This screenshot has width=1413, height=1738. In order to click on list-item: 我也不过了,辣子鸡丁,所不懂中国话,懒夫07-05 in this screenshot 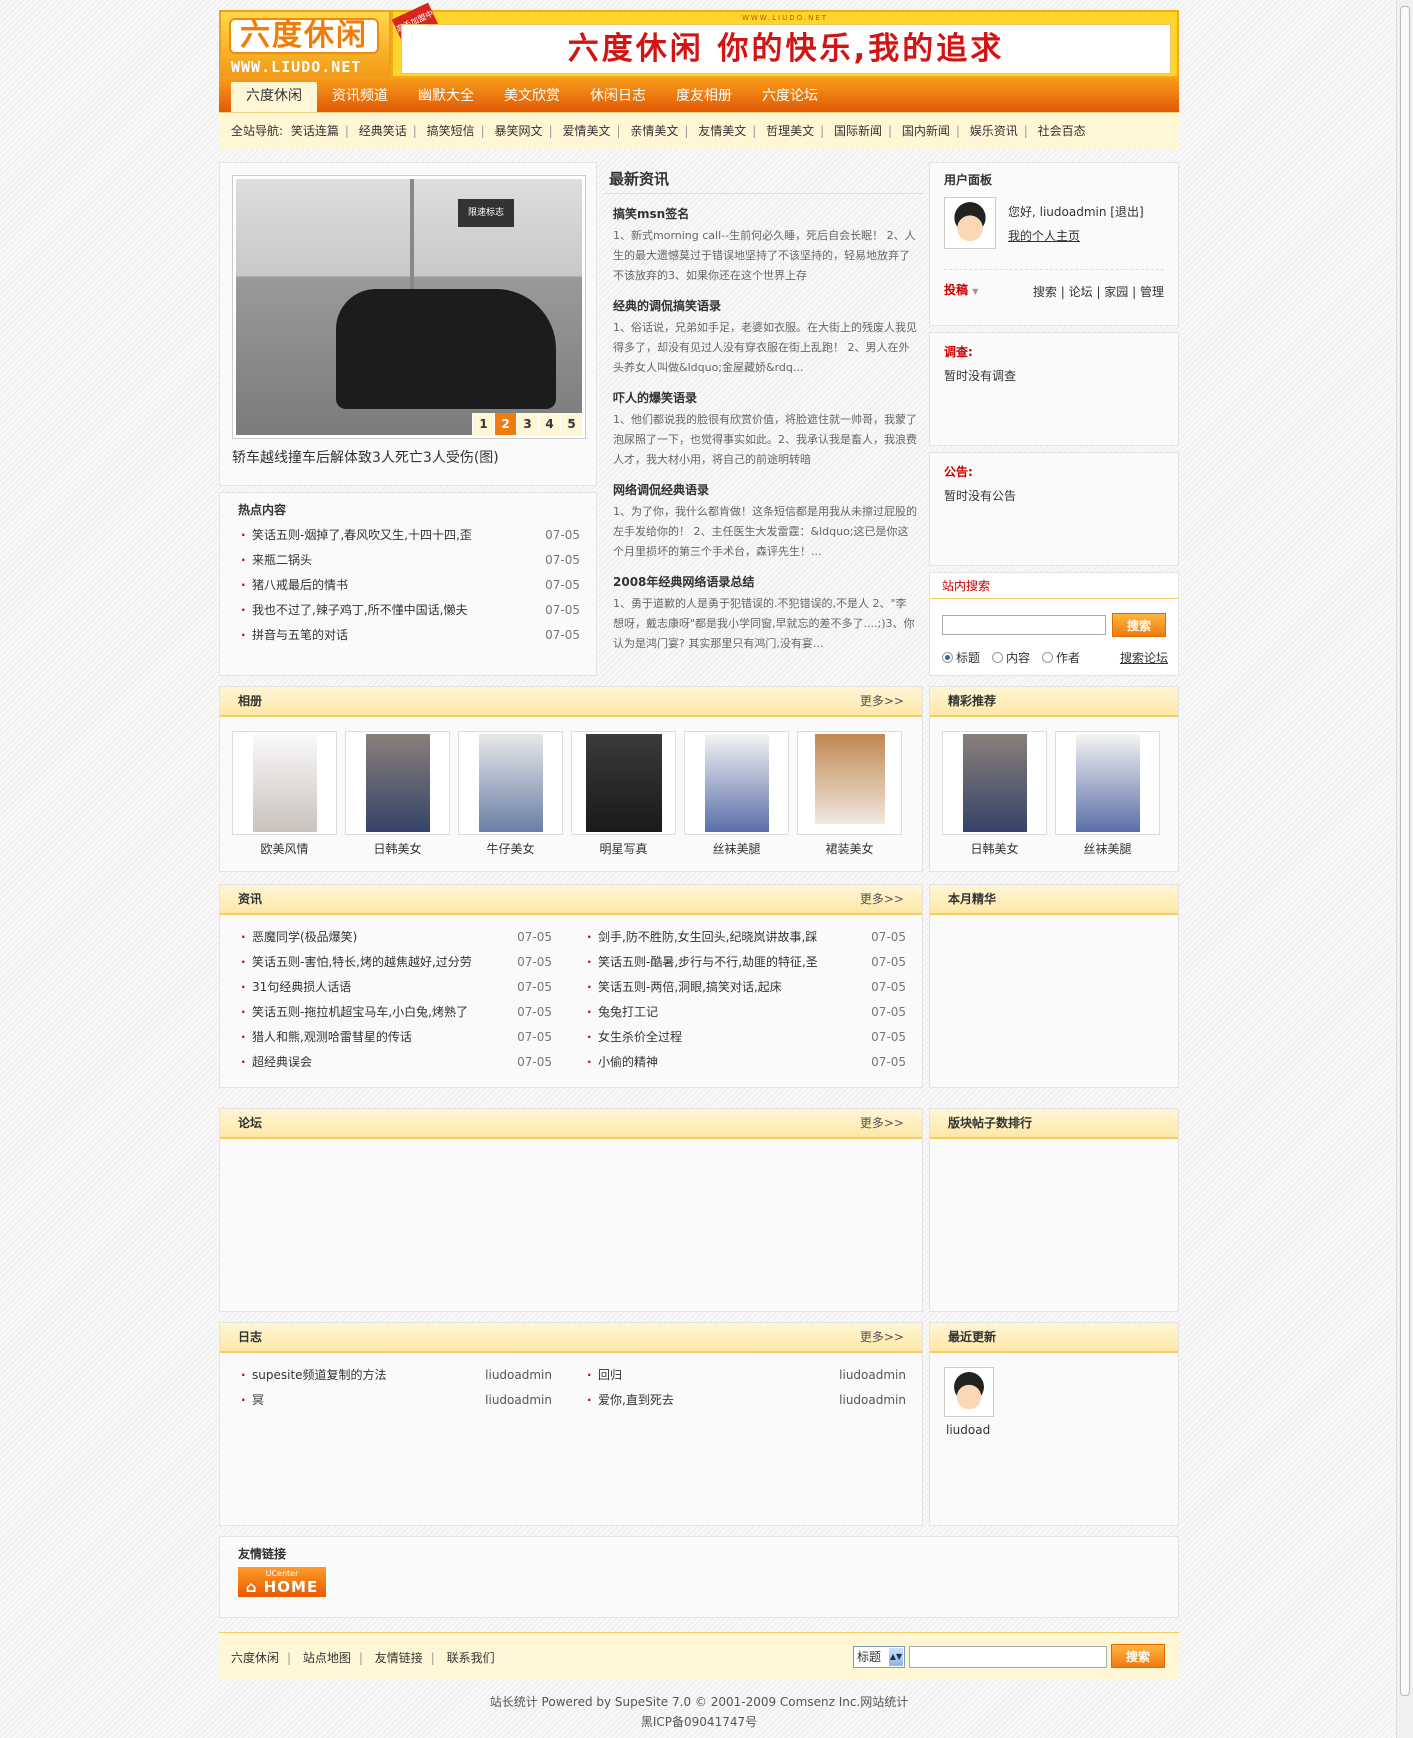, I will do `click(409, 610)`.